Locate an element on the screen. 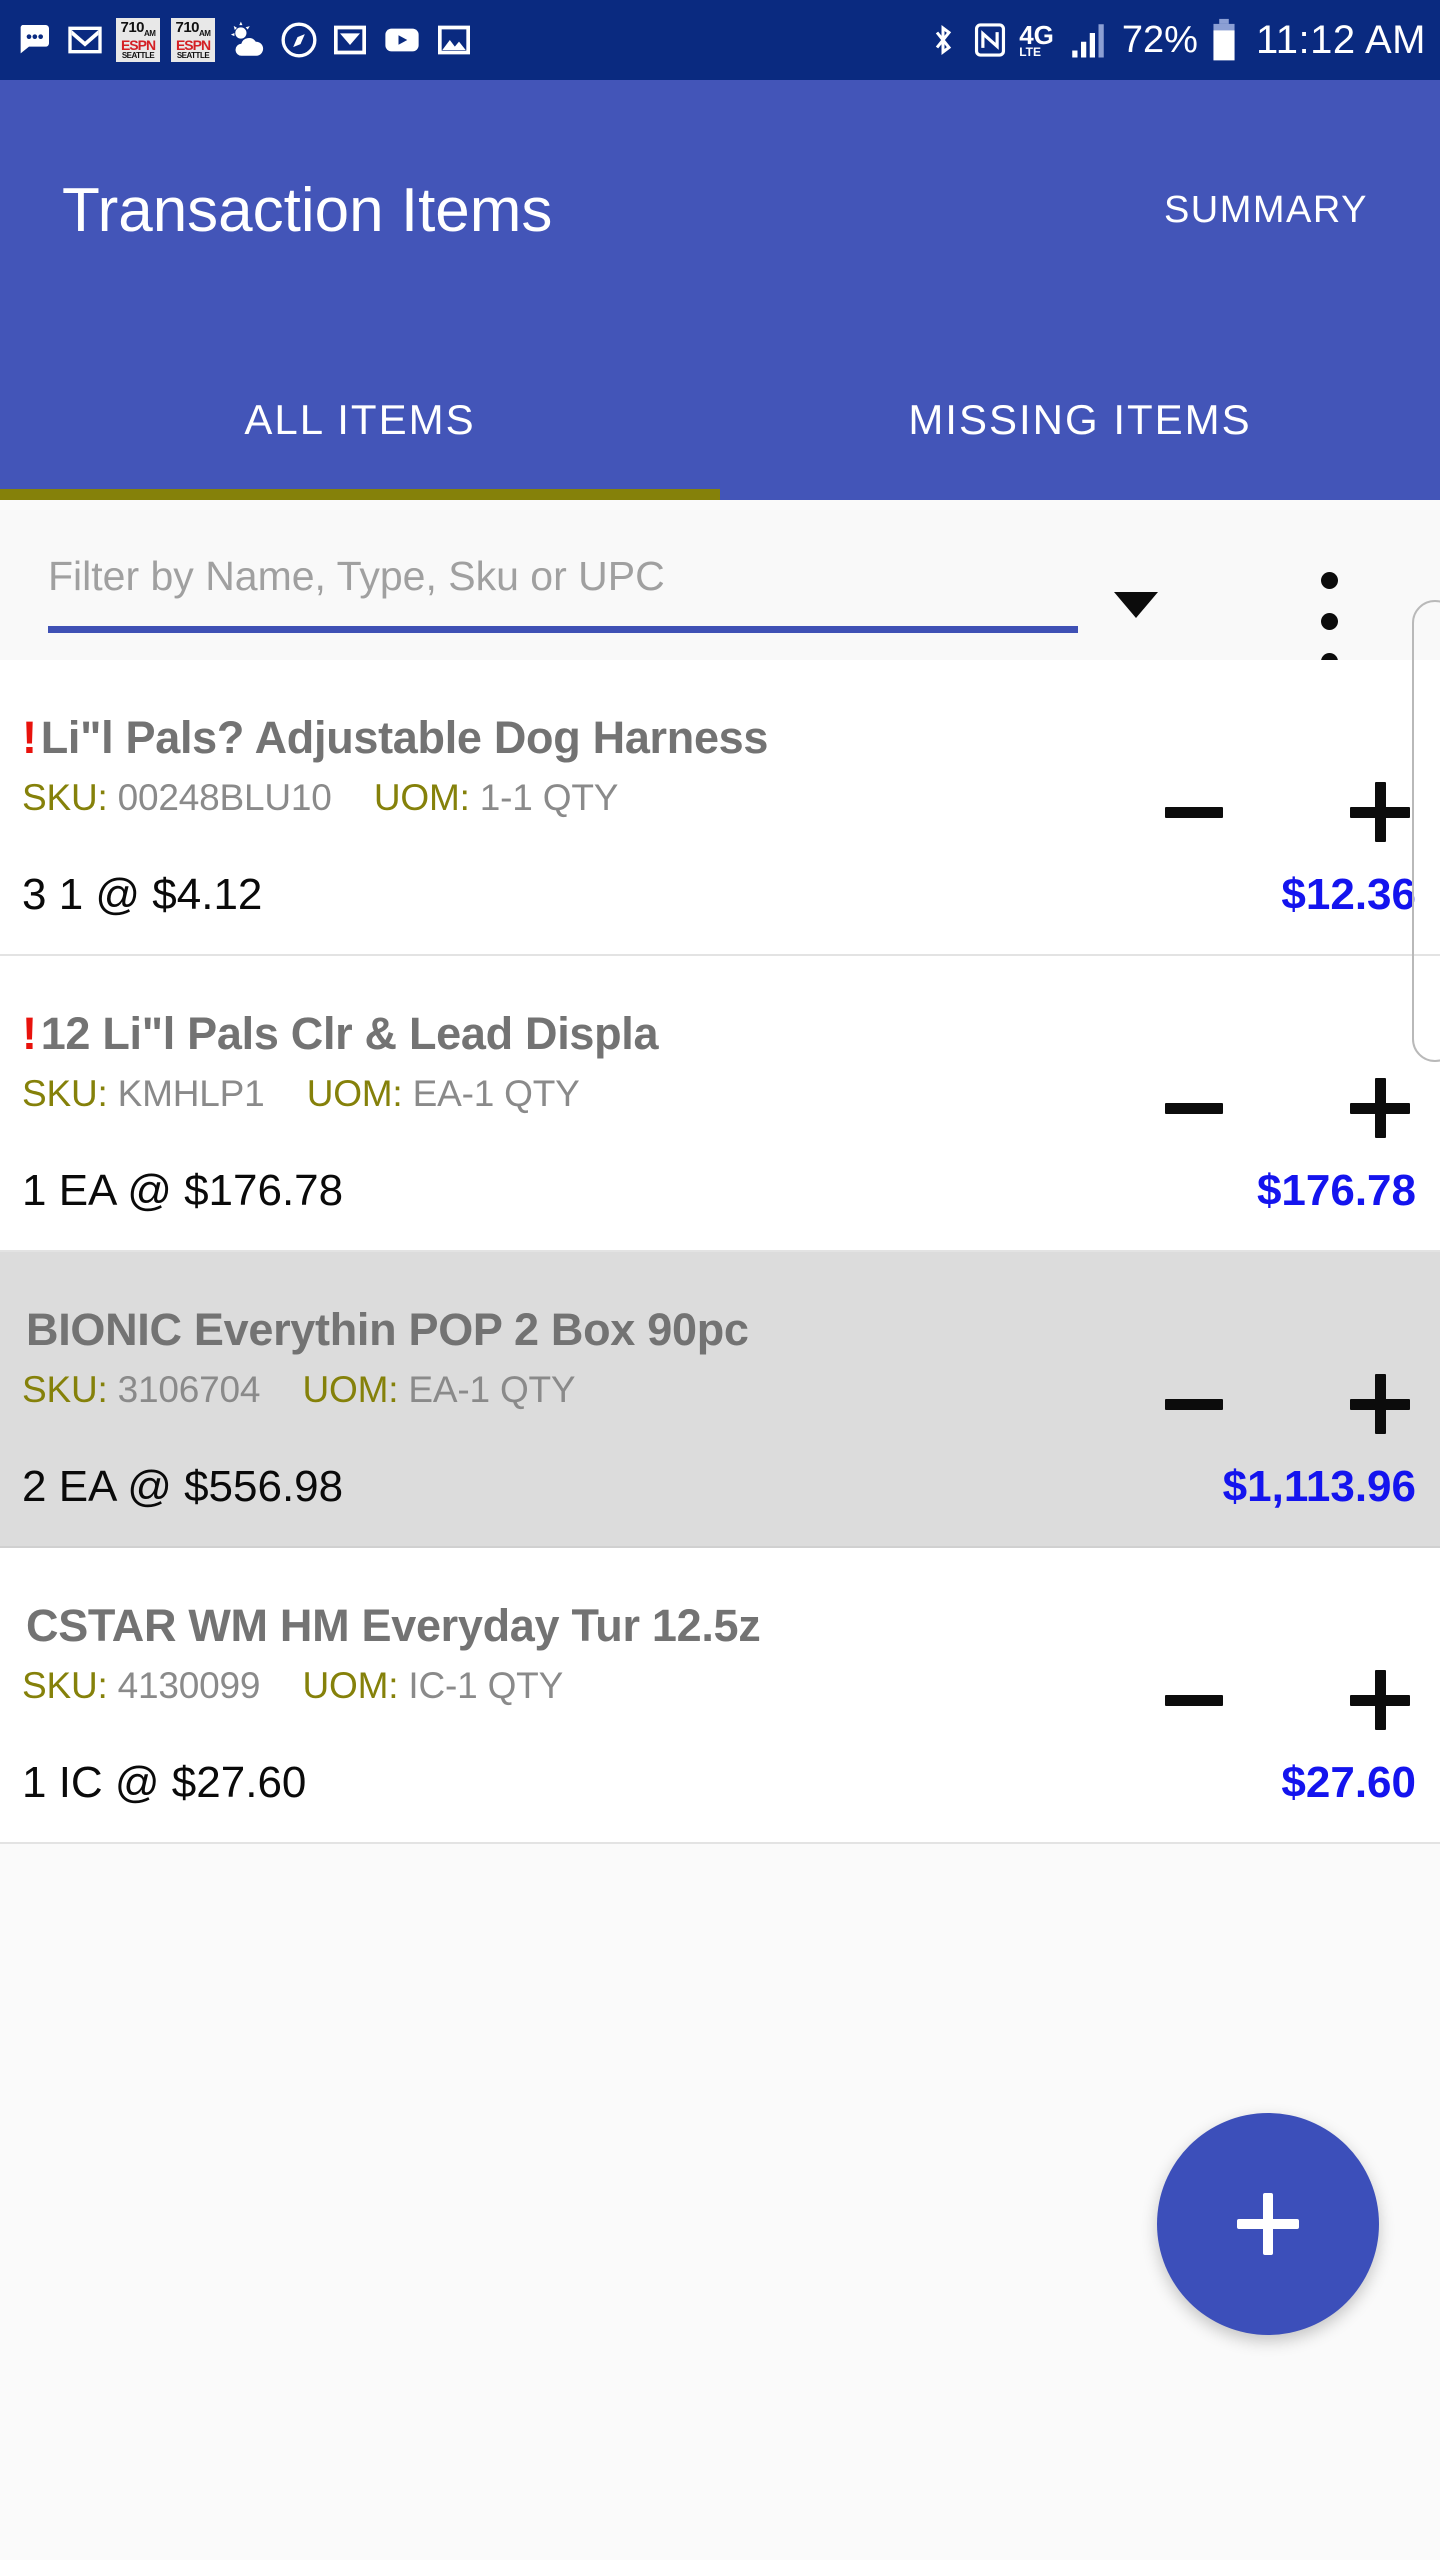 The image size is (1440, 2560). battery-percent-label: 72% is located at coordinates (1159, 39).